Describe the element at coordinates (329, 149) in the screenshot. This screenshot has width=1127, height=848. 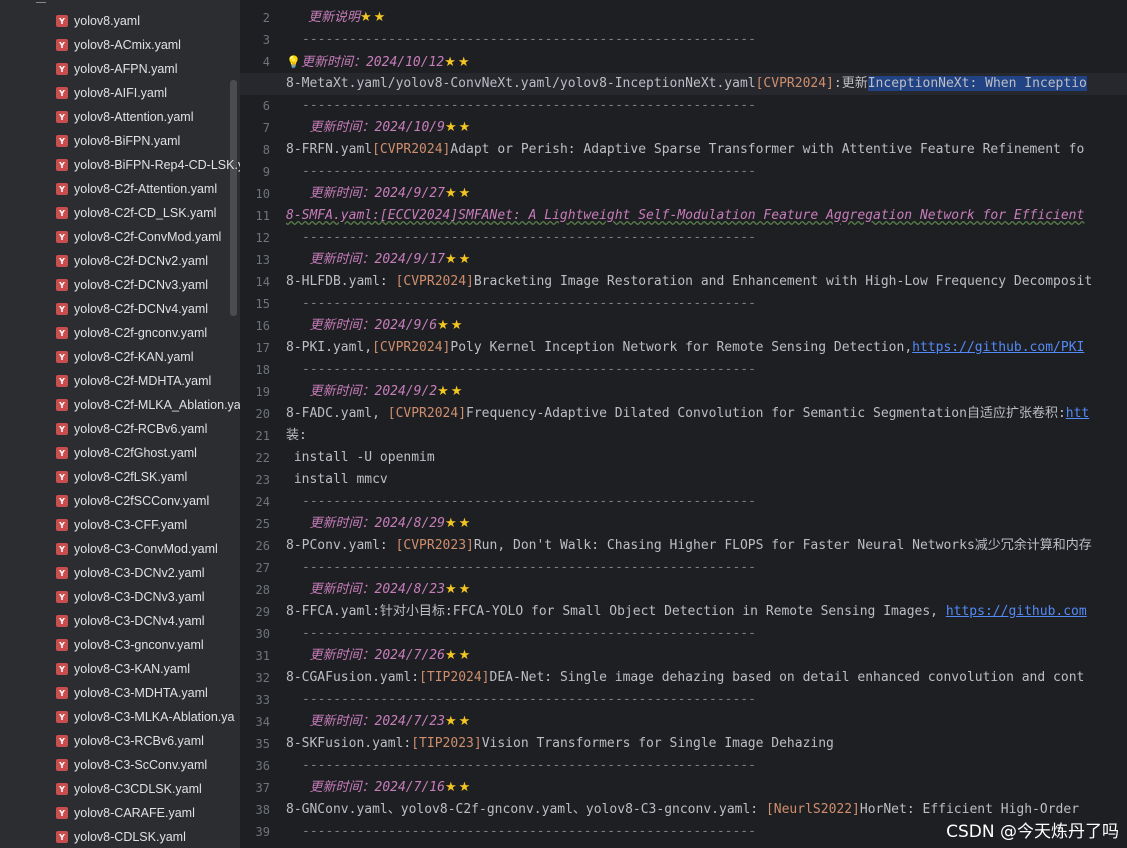
I see `yaml-filename-text: 8-FRFN.yaml` at that location.